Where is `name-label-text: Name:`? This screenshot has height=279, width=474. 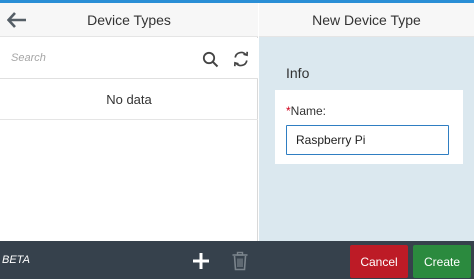
name-label-text: Name: is located at coordinates (308, 111).